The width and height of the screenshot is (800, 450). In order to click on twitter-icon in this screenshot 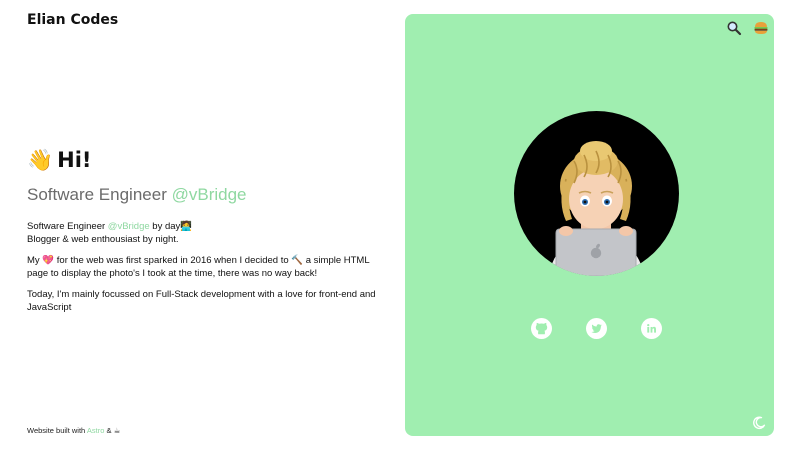, I will do `click(596, 328)`.